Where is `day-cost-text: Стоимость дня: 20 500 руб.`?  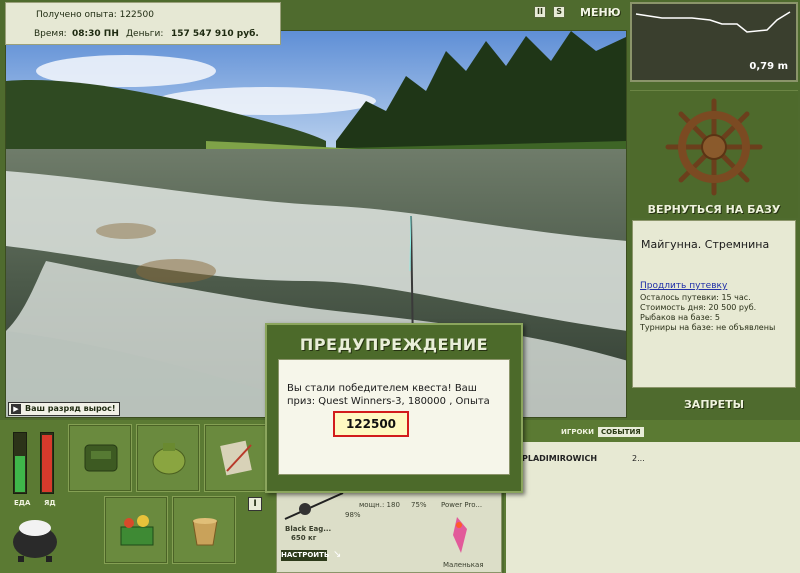 day-cost-text: Стоимость дня: 20 500 руб. is located at coordinates (698, 307).